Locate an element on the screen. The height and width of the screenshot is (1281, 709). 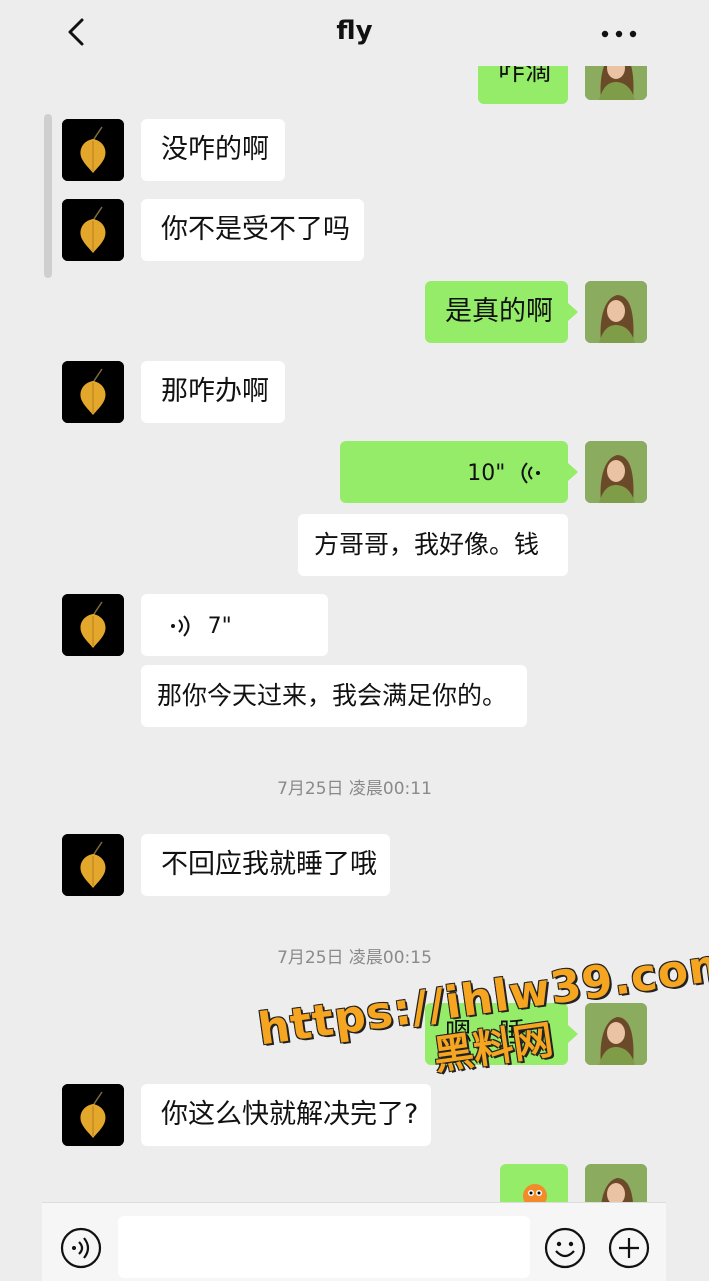
self-voice-message: 10" is located at coordinates (454, 472).